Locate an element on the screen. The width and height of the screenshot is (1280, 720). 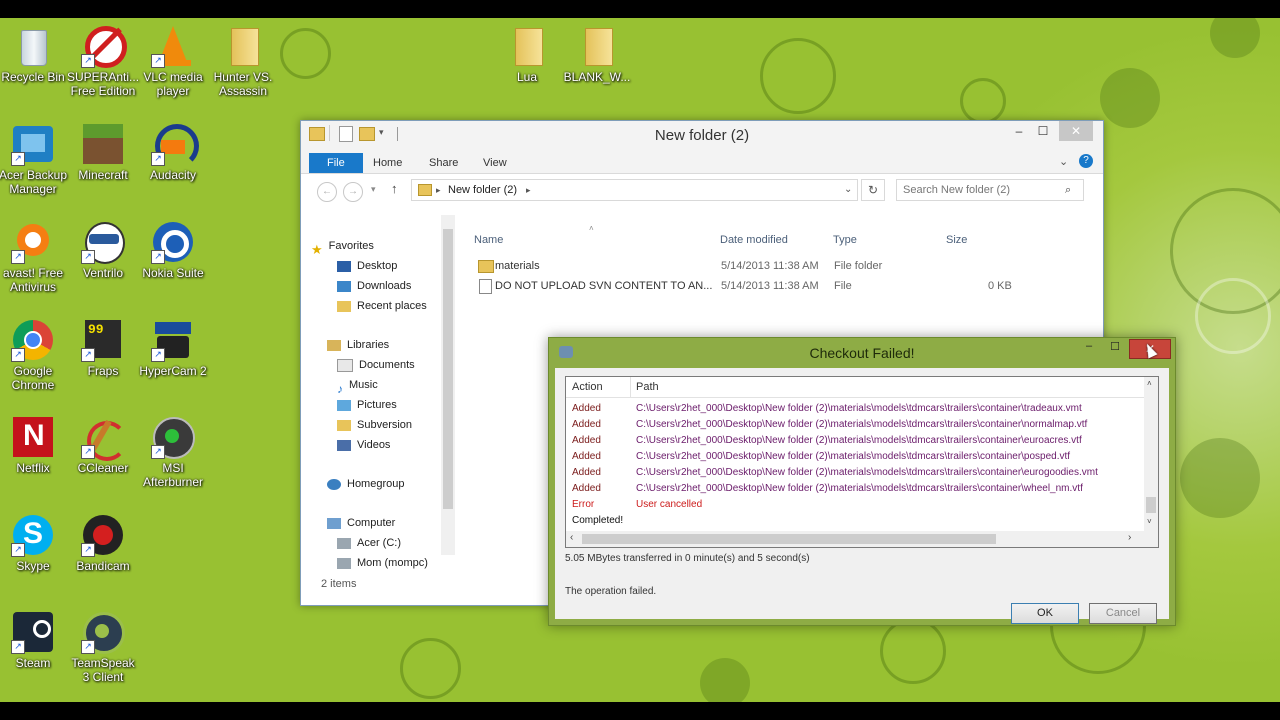
help-icon: ? is located at coordinates (1086, 161).